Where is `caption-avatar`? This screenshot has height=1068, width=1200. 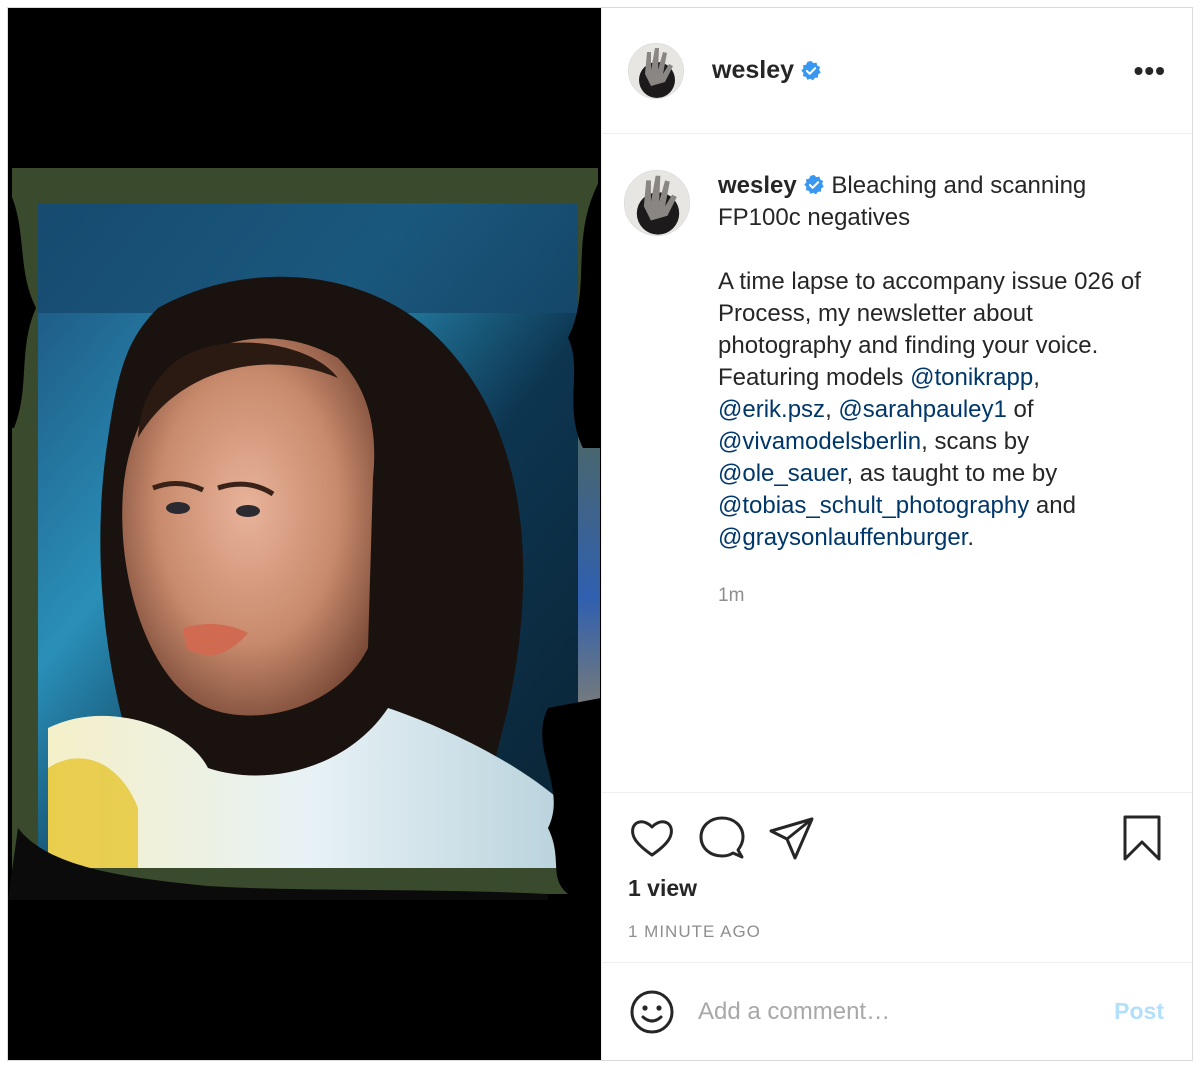 caption-avatar is located at coordinates (657, 203).